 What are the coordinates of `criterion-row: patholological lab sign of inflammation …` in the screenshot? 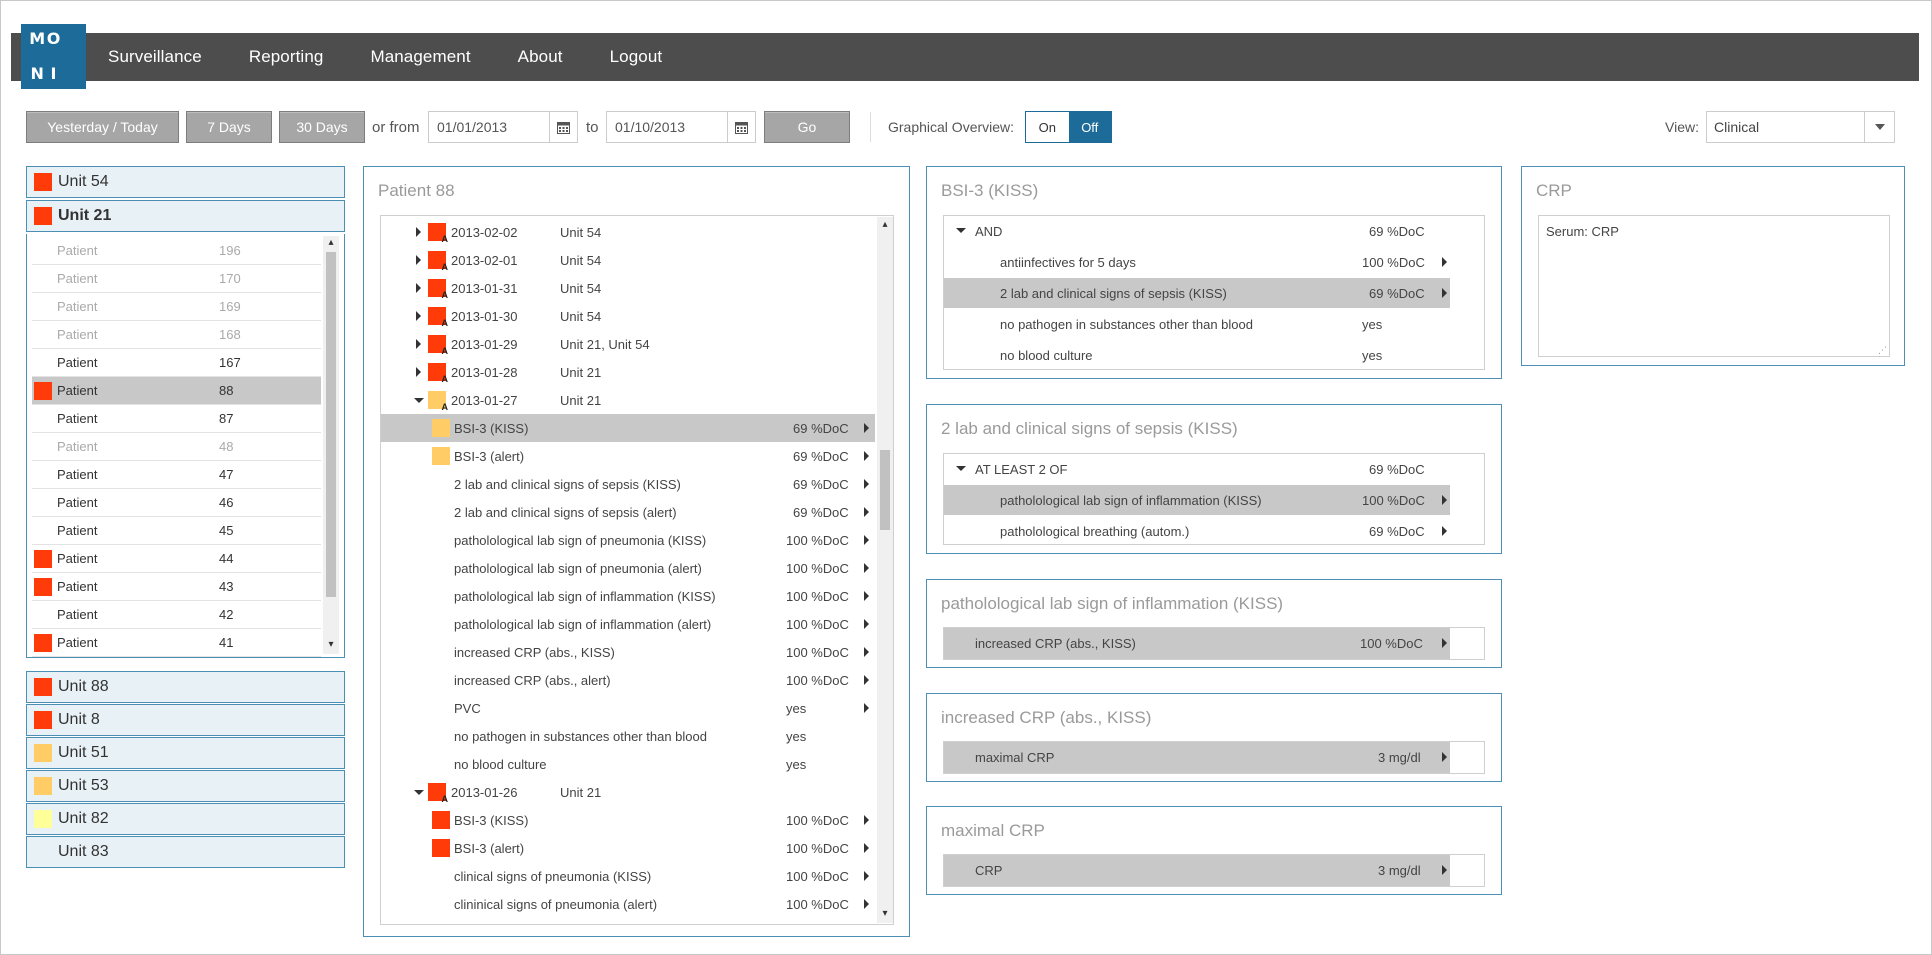 It's located at (628, 624).